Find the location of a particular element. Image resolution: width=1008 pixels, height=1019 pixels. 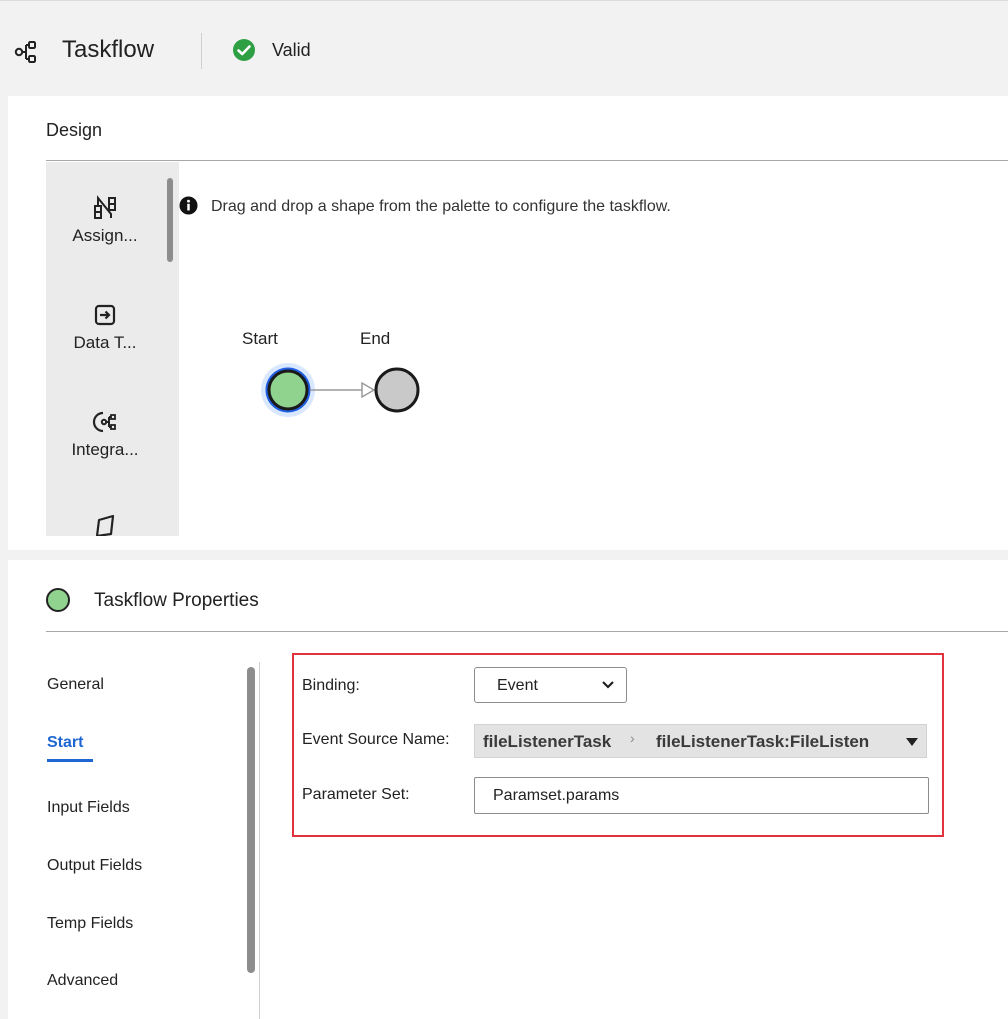

active-tab-indicator is located at coordinates (70, 760).